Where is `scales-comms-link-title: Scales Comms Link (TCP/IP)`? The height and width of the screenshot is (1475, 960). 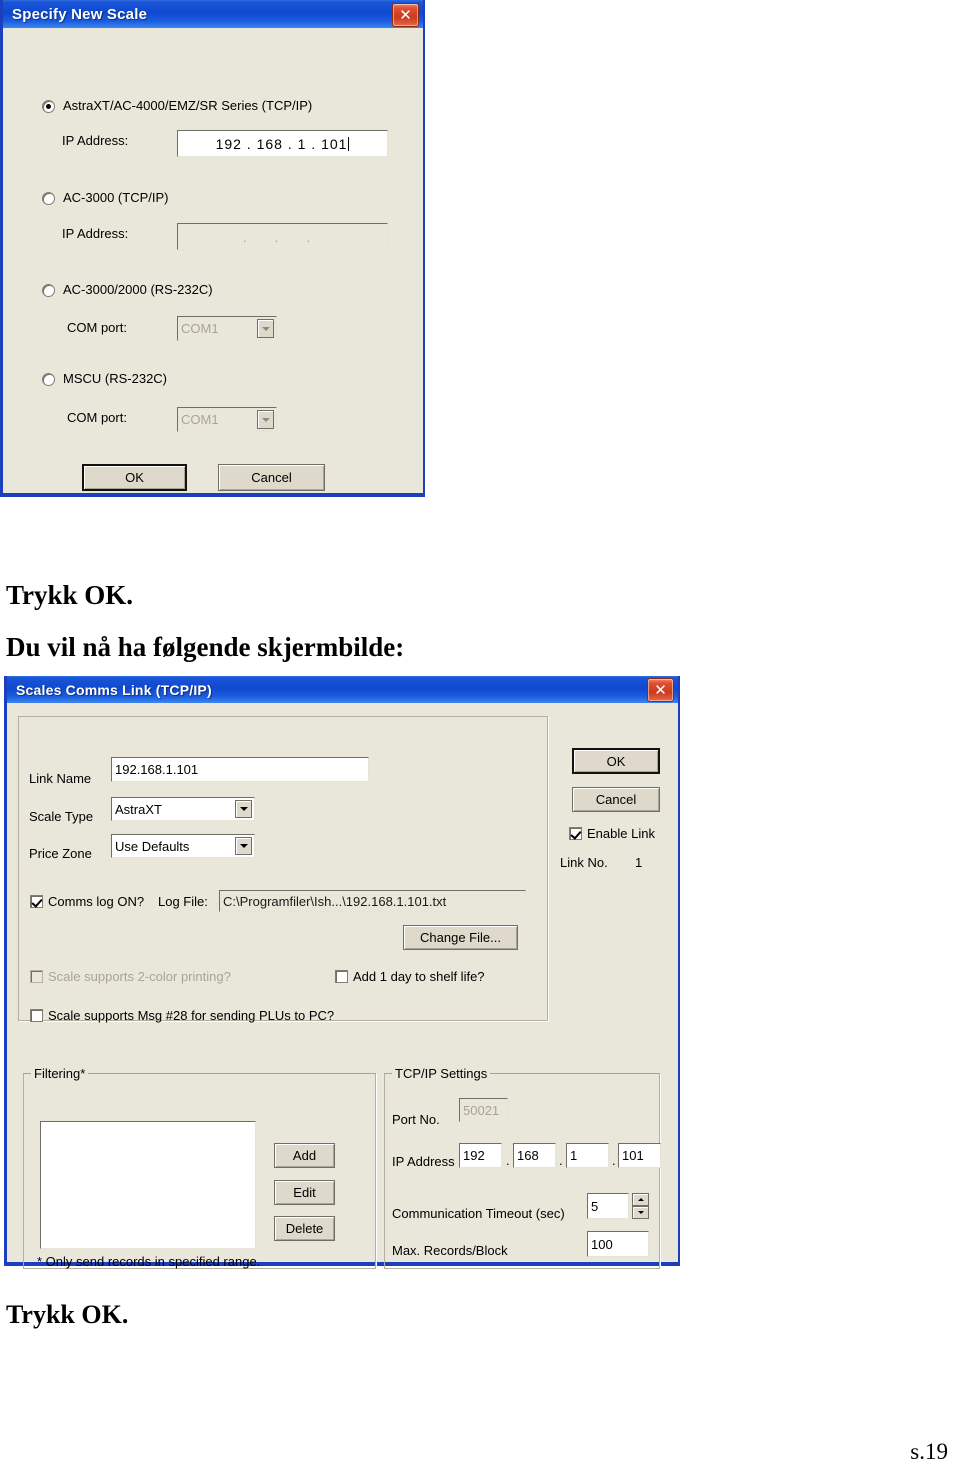
scales-comms-link-title: Scales Comms Link (TCP/IP) is located at coordinates (114, 689).